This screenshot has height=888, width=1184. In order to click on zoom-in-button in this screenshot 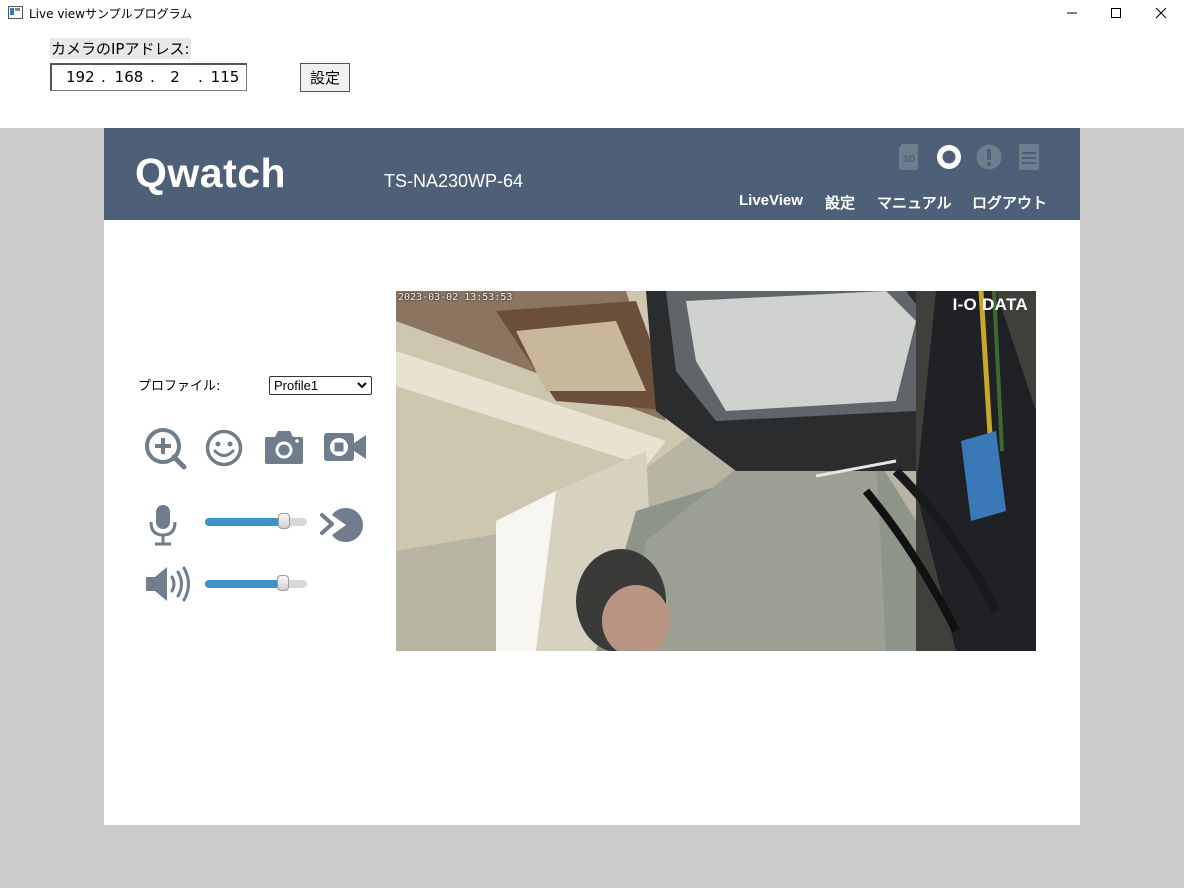, I will do `click(166, 451)`.